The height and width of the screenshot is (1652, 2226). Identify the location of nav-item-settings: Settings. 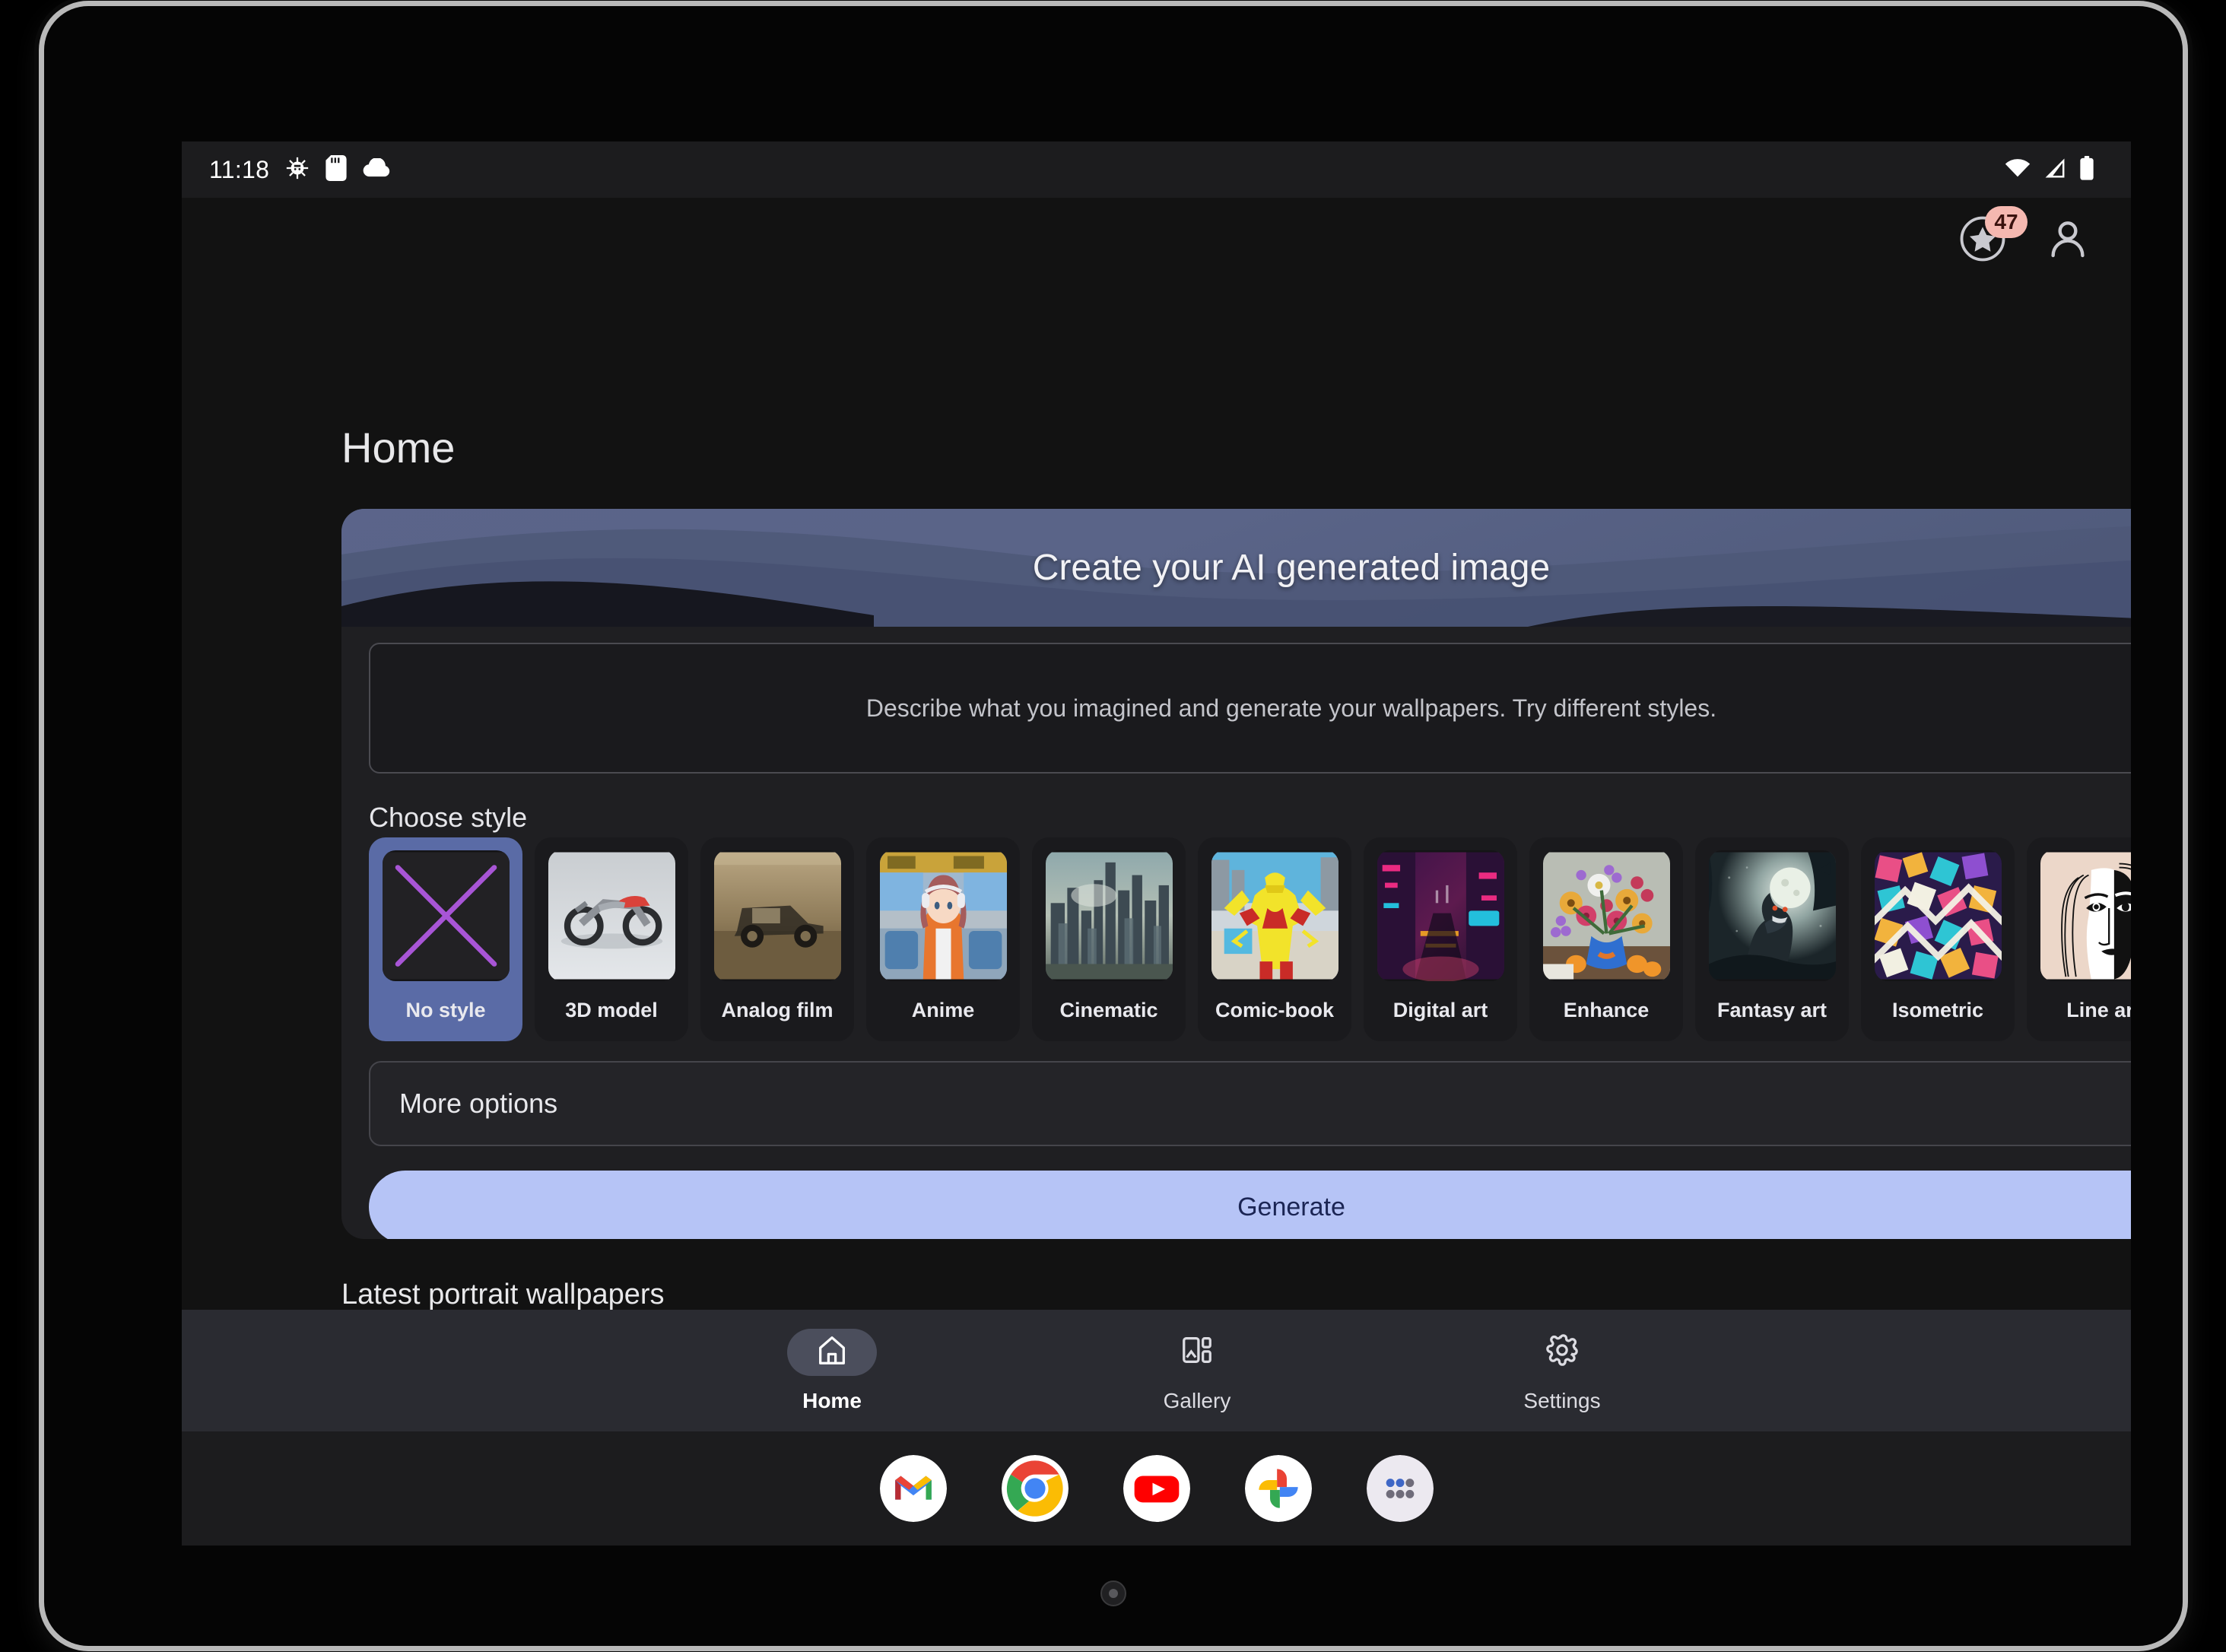
(1562, 1371).